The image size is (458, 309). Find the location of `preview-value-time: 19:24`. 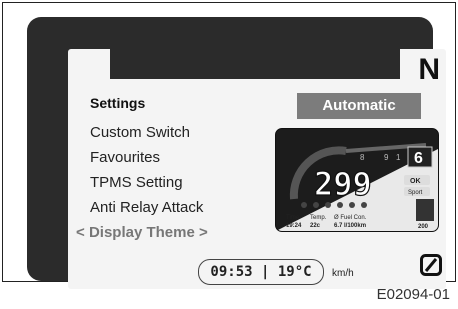

preview-value-time: 19:24 is located at coordinates (294, 226).